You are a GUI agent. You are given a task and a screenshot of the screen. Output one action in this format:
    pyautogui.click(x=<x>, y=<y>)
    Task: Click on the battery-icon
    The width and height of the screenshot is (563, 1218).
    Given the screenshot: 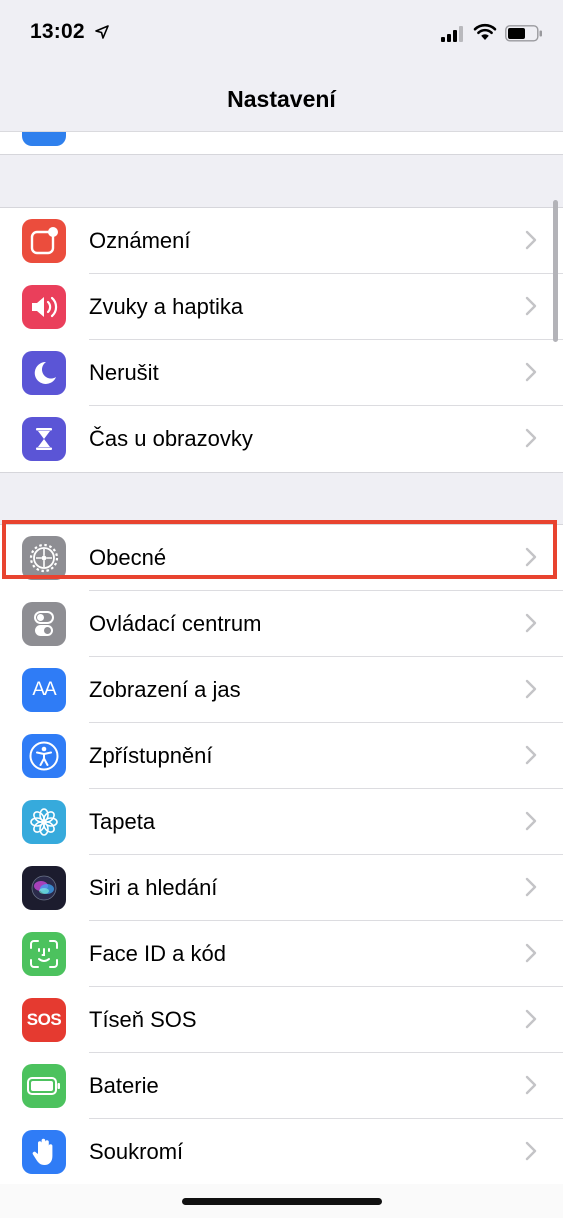 What is the action you would take?
    pyautogui.click(x=523, y=33)
    